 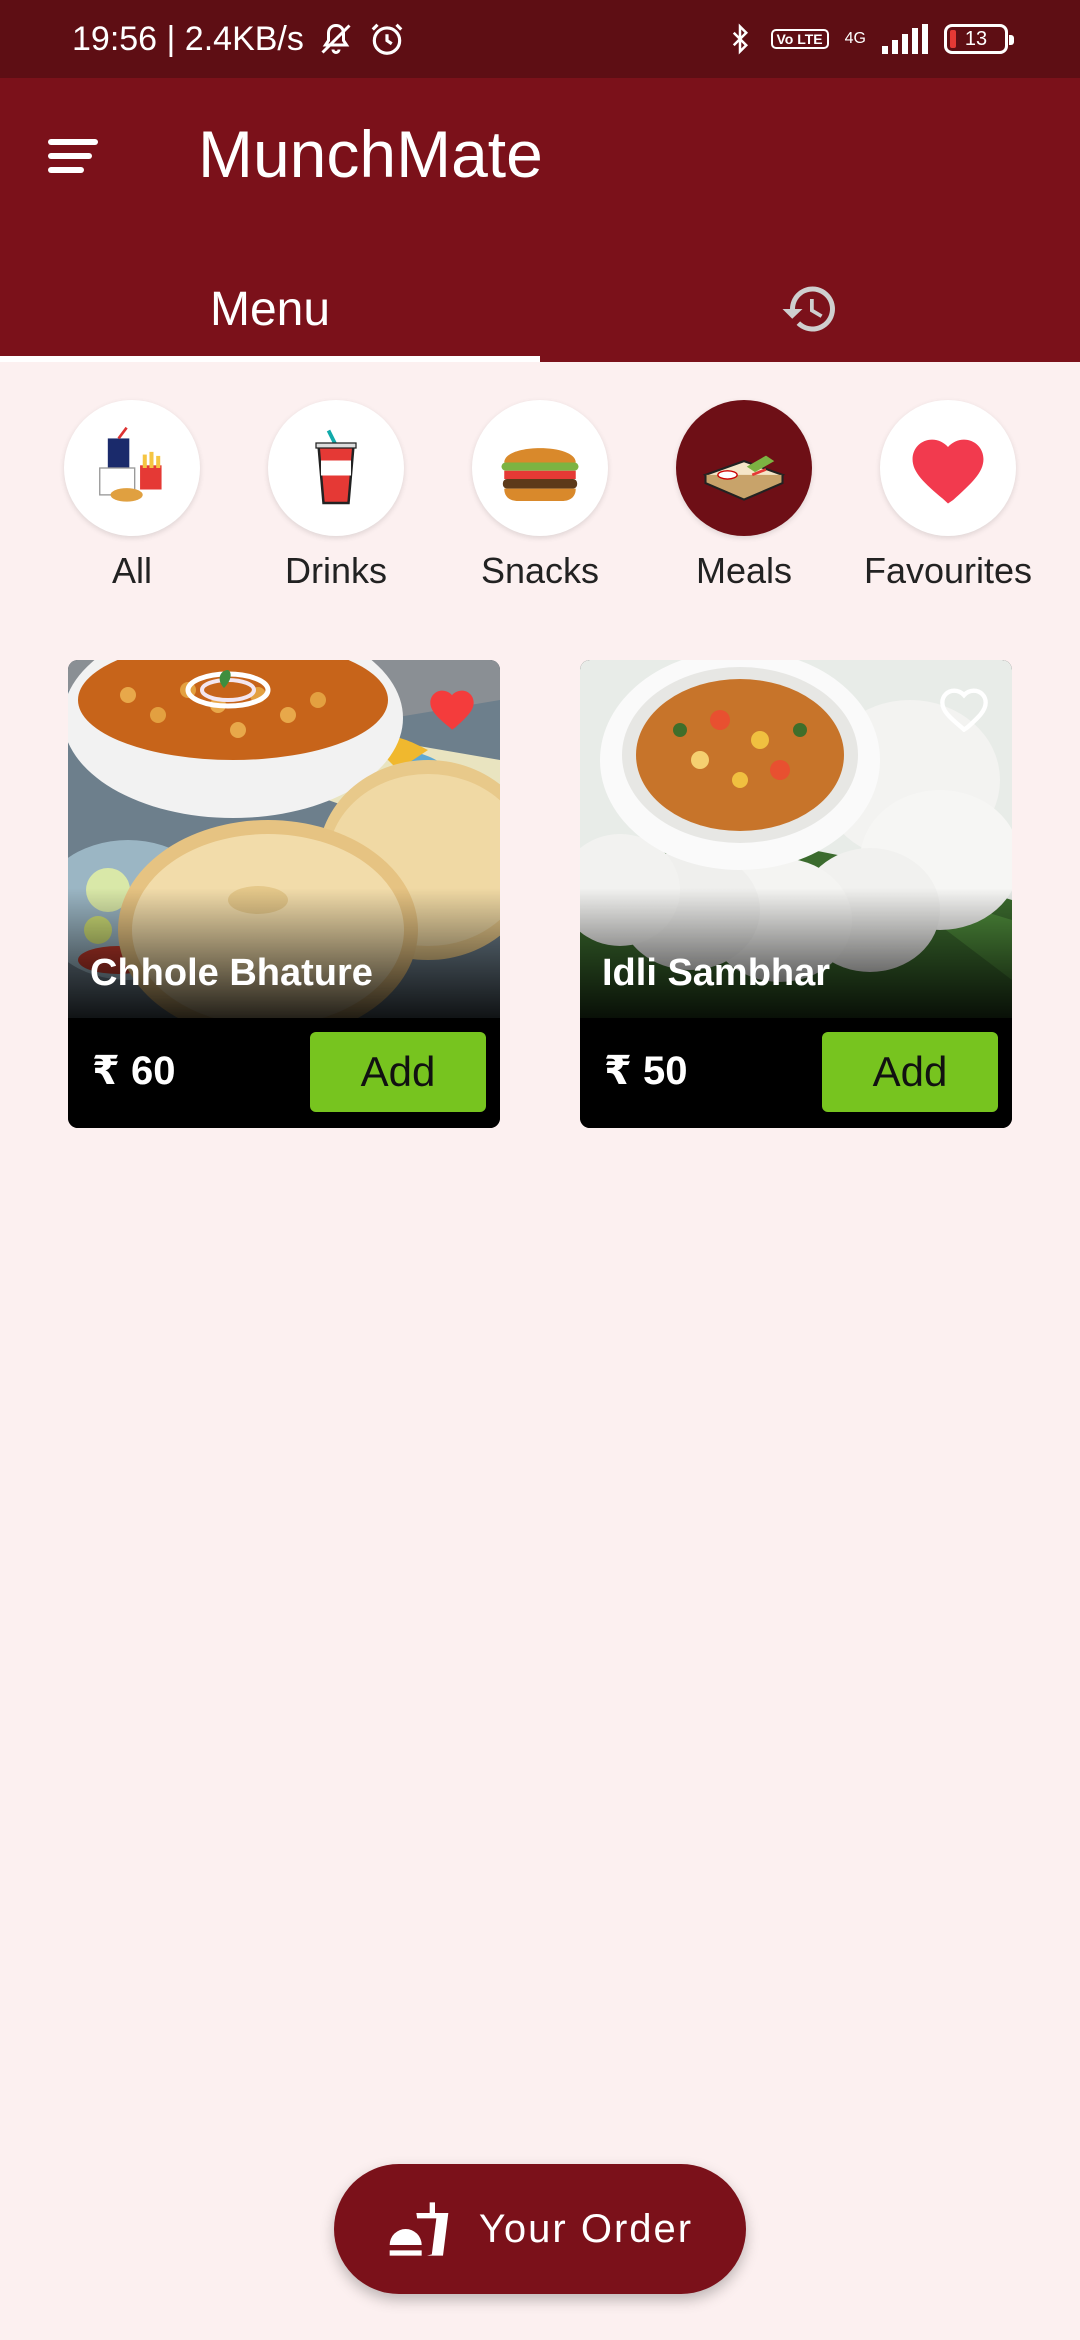 I want to click on category-meals: Meals, so click(x=744, y=496).